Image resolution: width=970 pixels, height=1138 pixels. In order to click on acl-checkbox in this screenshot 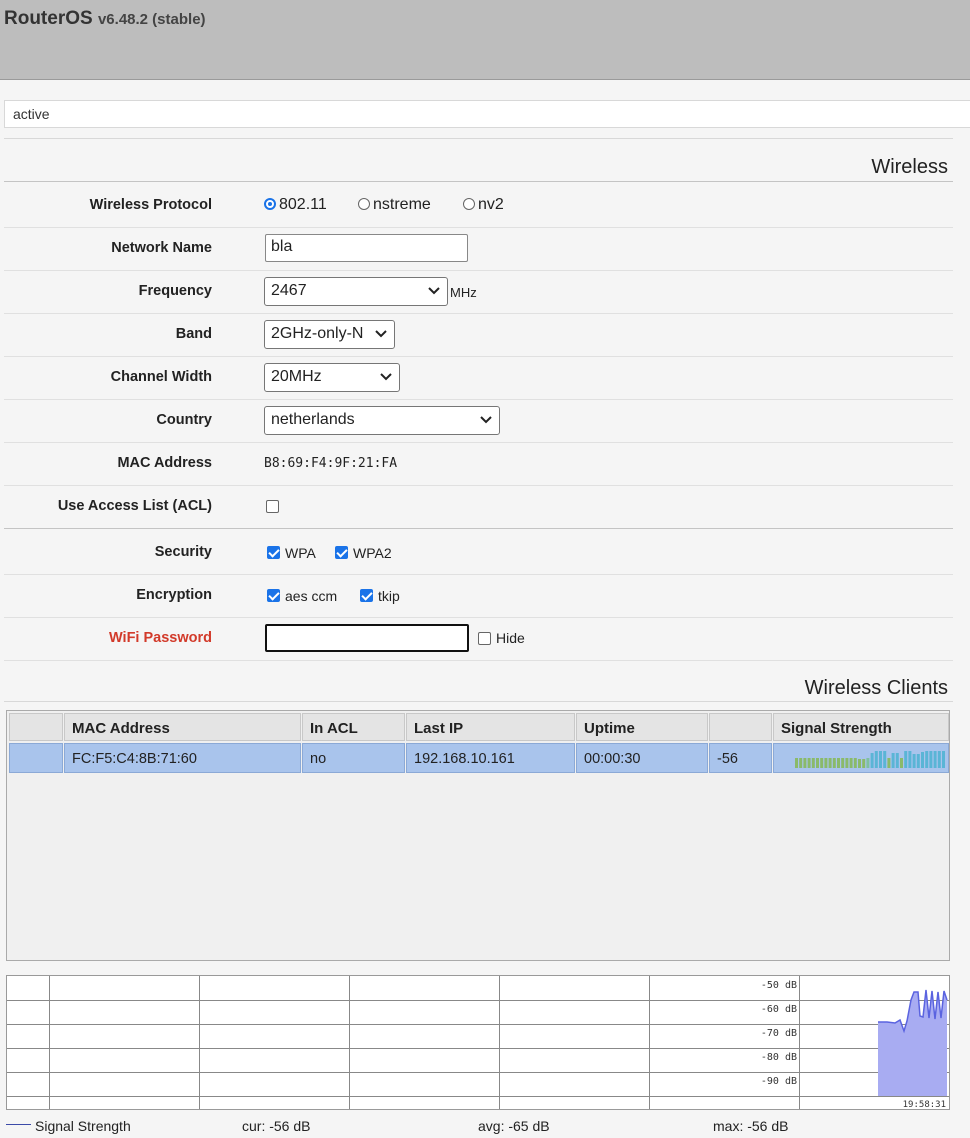, I will do `click(272, 506)`.